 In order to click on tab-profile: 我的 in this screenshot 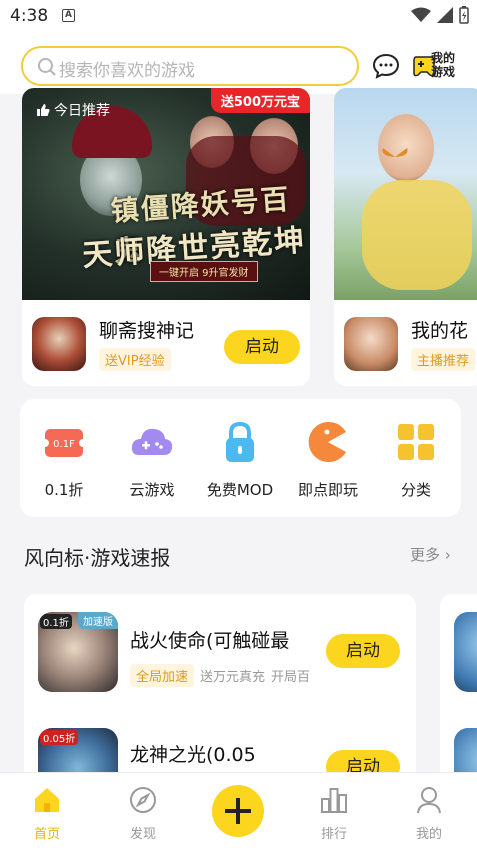, I will do `click(429, 813)`.